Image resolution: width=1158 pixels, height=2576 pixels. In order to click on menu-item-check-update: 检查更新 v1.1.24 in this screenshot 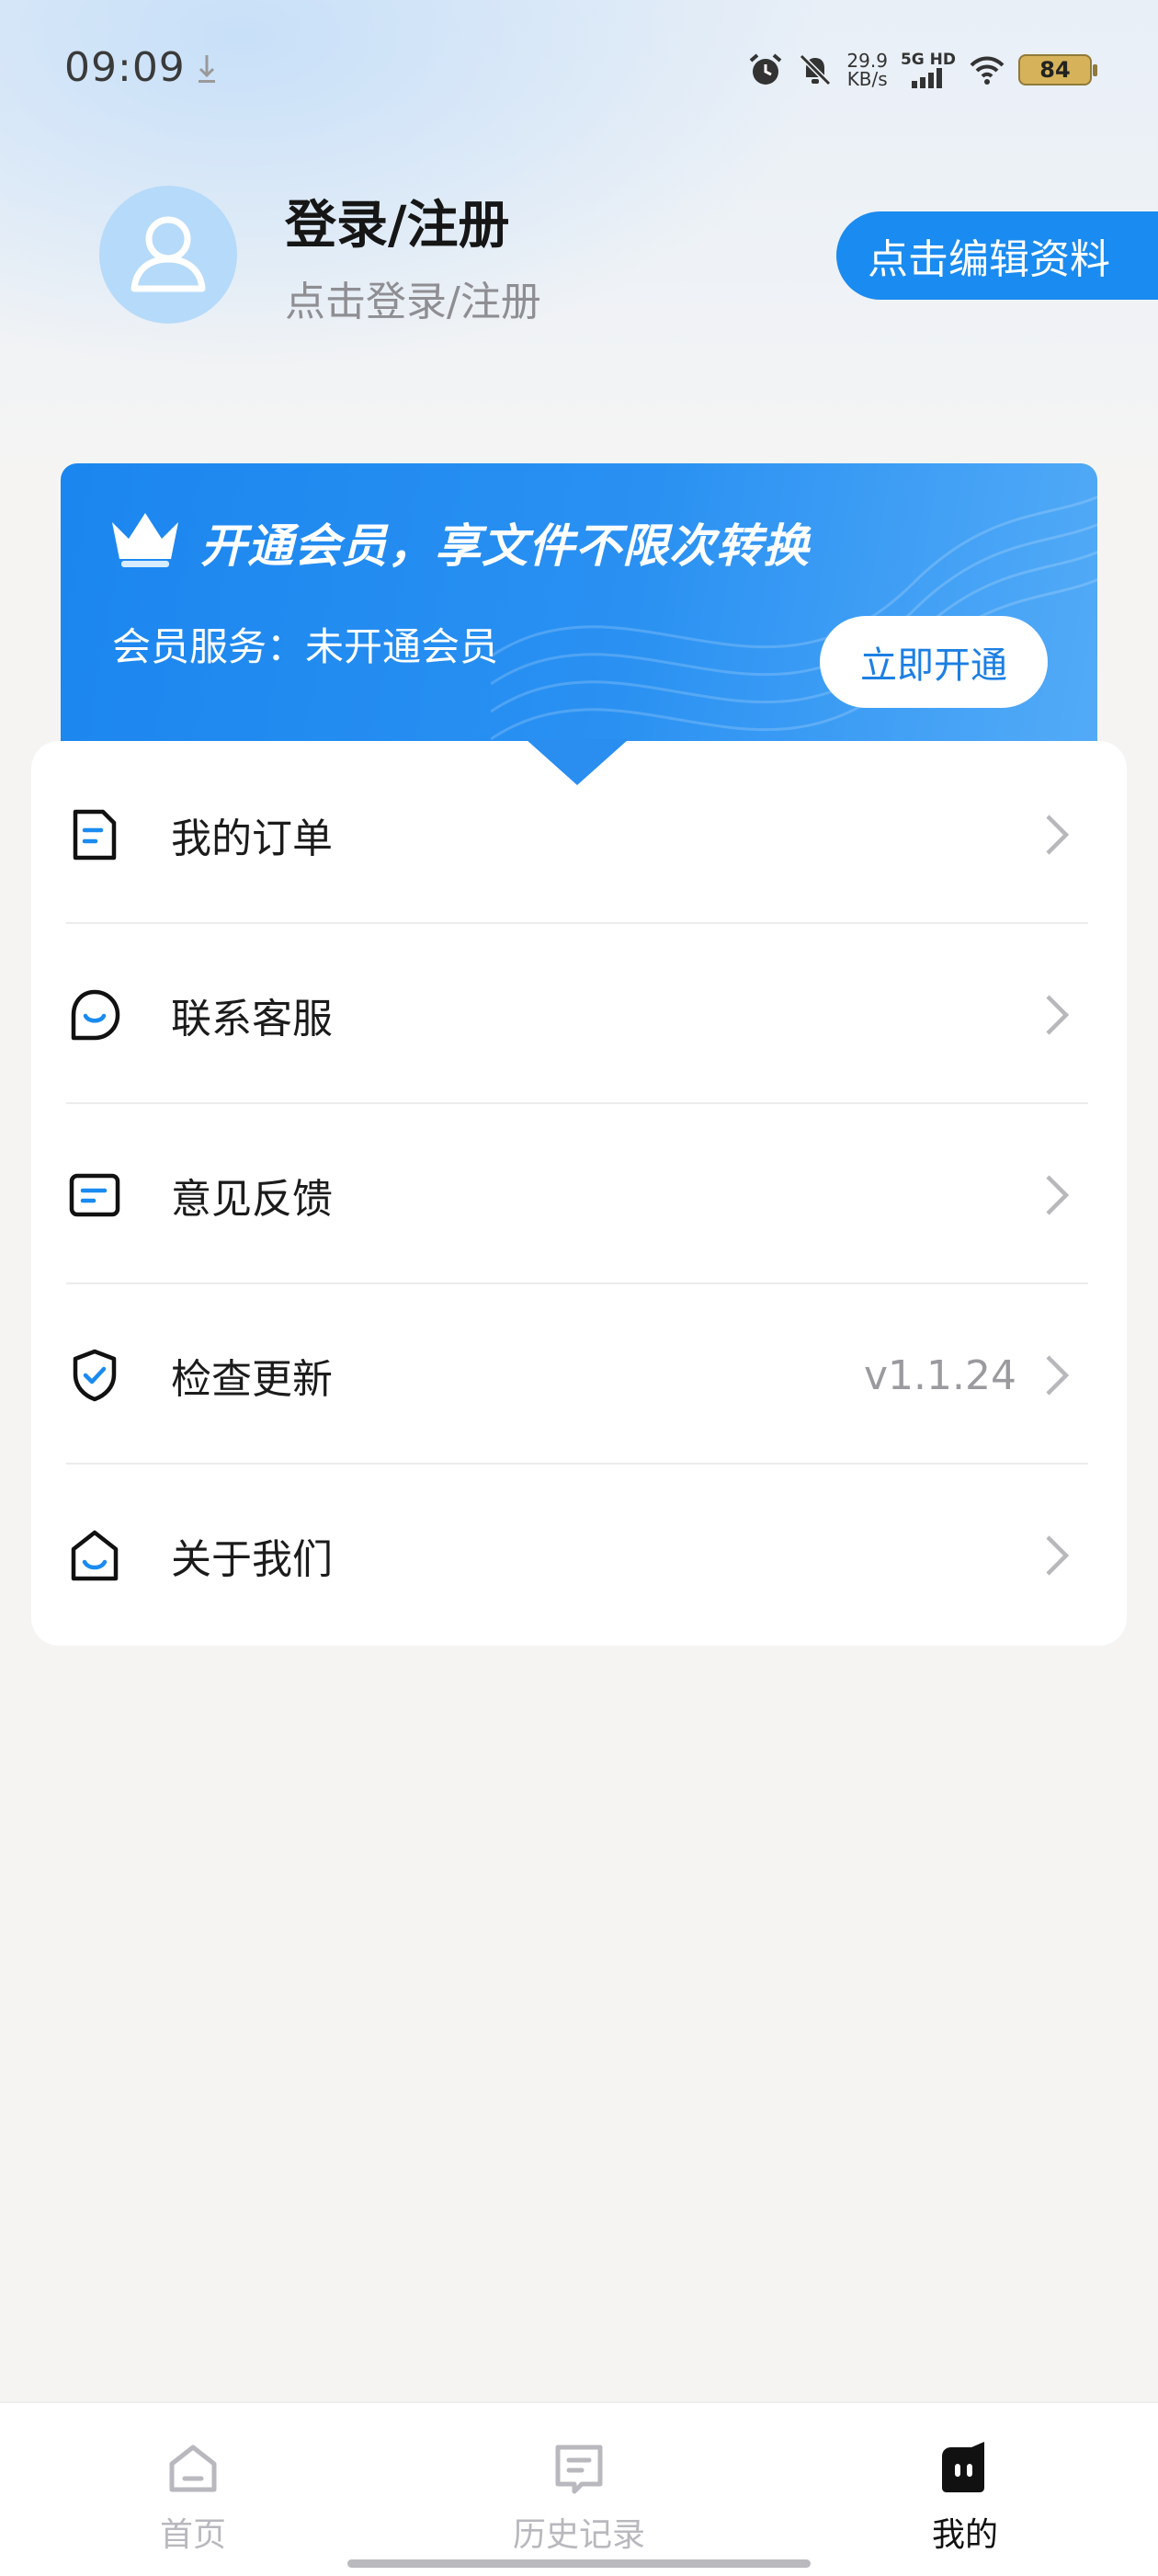, I will do `click(577, 1375)`.